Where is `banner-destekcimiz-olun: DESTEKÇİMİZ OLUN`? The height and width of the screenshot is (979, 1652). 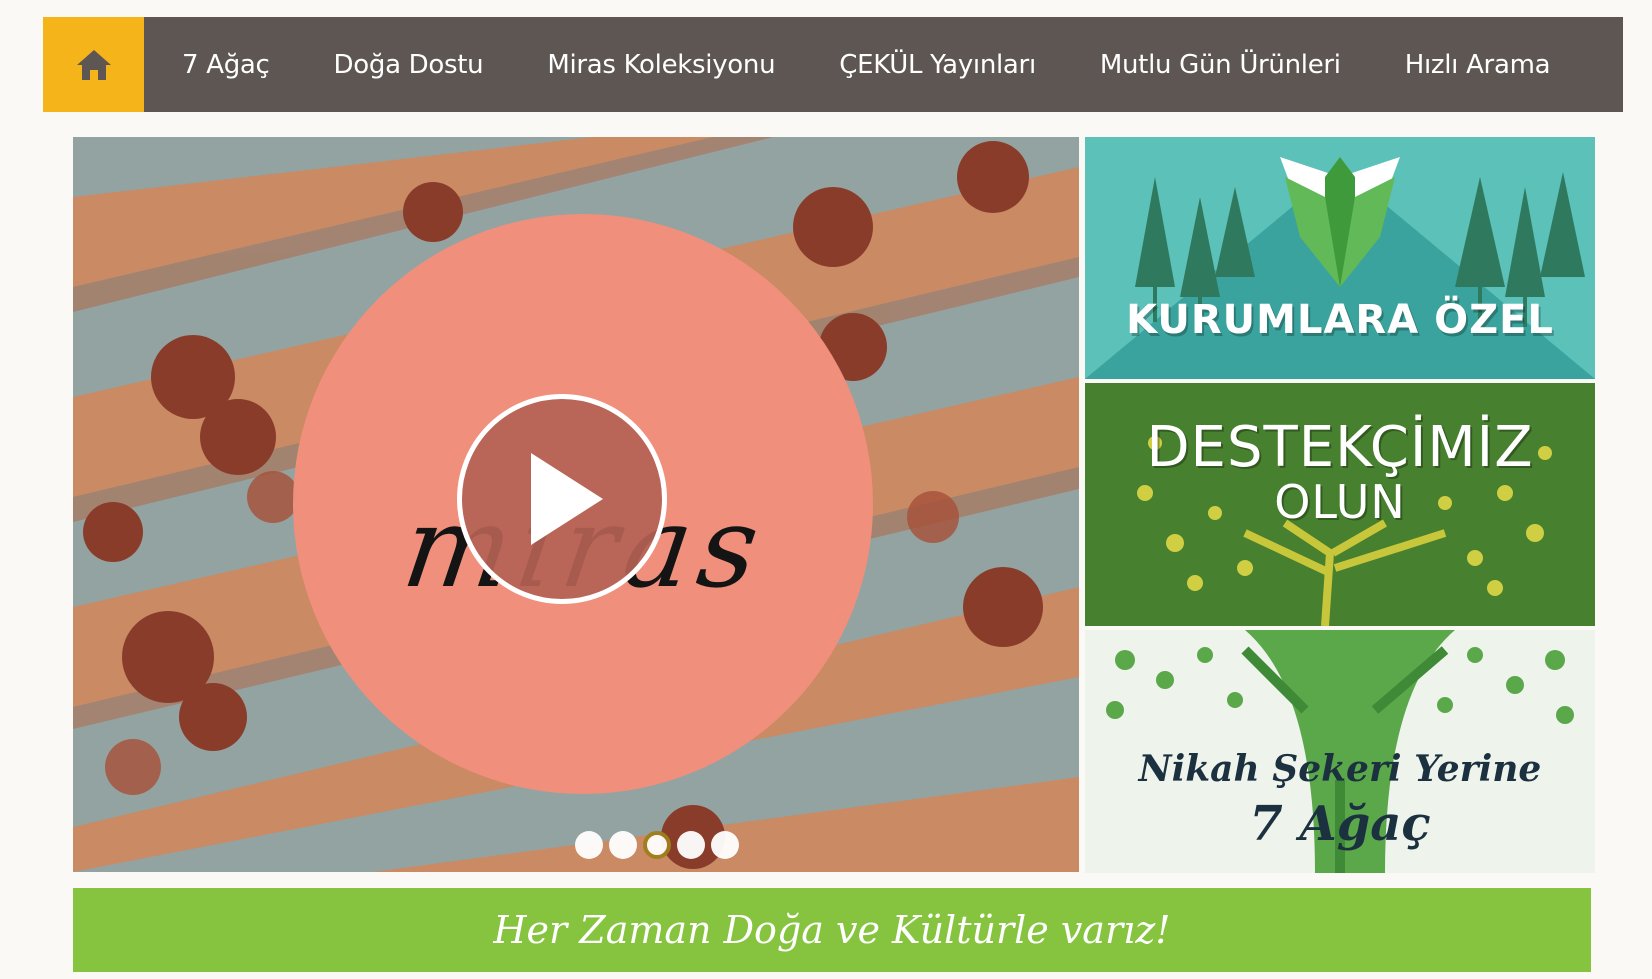 banner-destekcimiz-olun: DESTEKÇİMİZ OLUN is located at coordinates (1340, 504).